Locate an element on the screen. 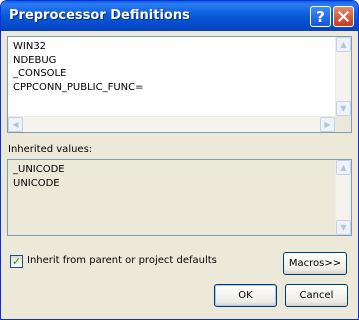 This screenshot has height=320, width=359. inherit-checkbox: ✓ is located at coordinates (16, 261).